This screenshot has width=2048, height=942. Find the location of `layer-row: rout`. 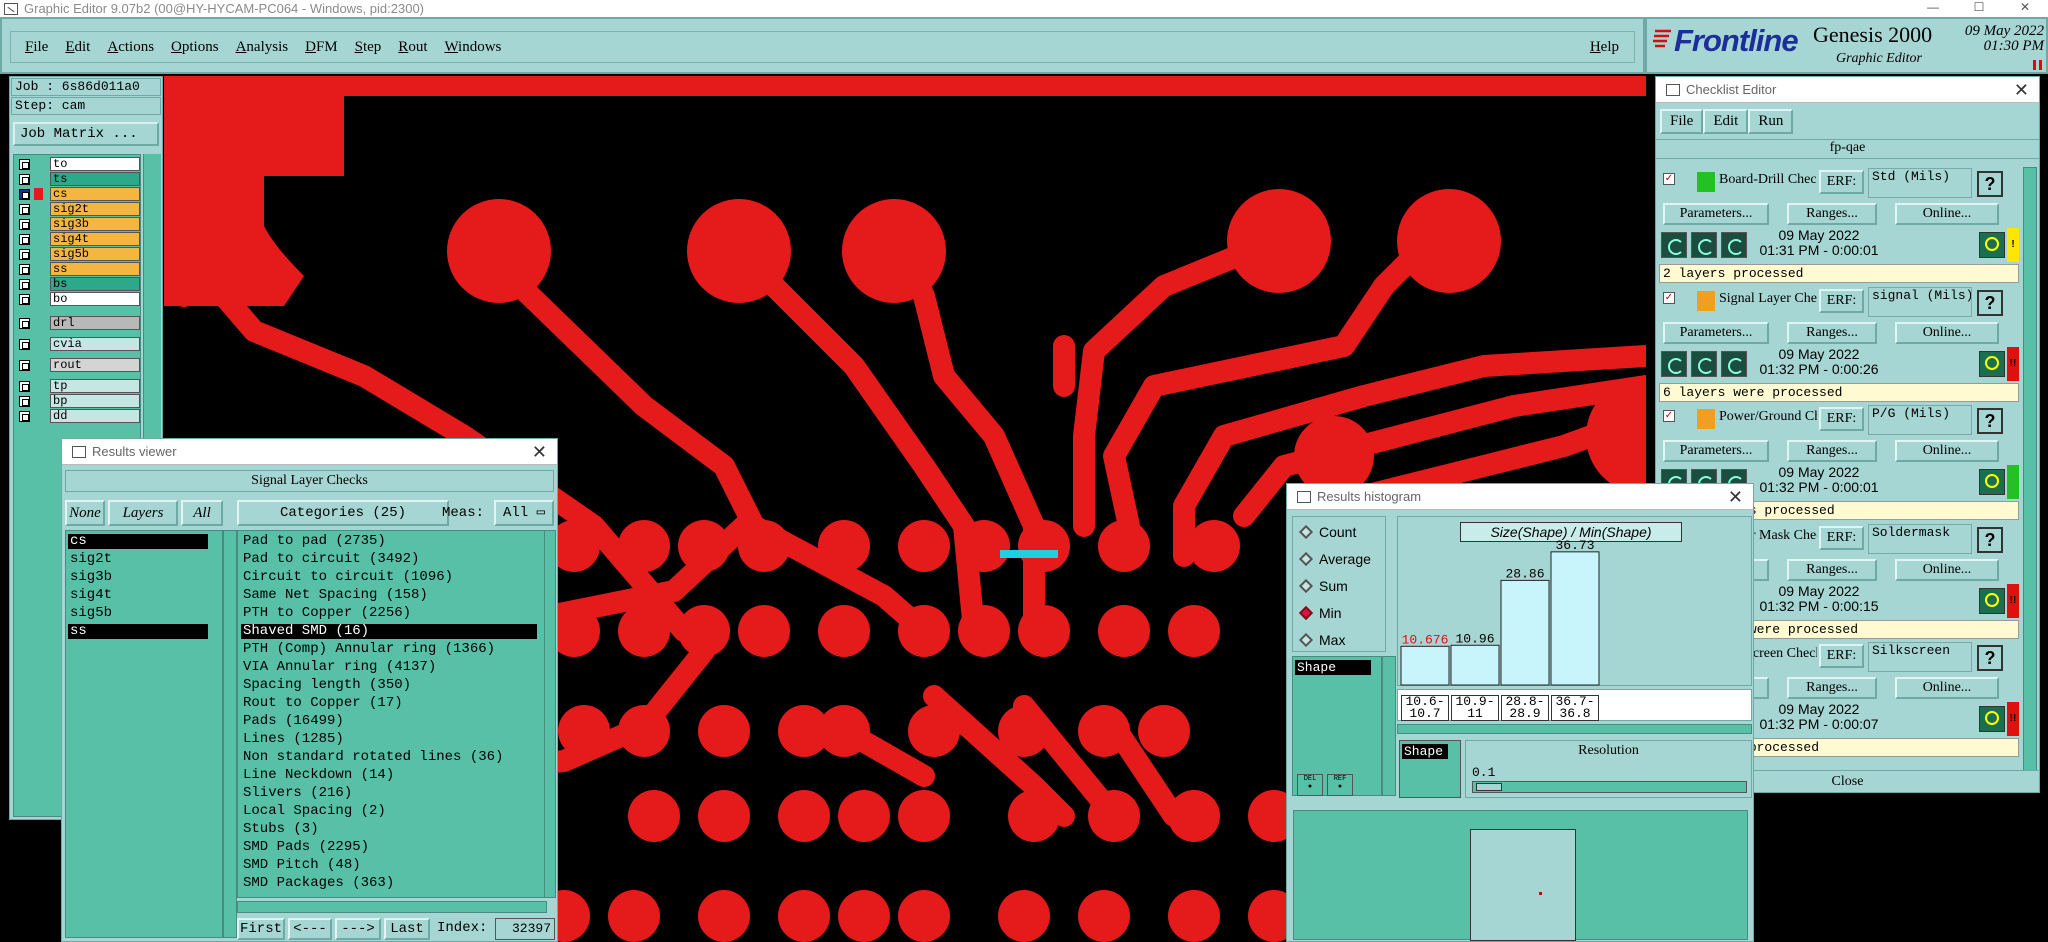

layer-row: rout is located at coordinates (78, 365).